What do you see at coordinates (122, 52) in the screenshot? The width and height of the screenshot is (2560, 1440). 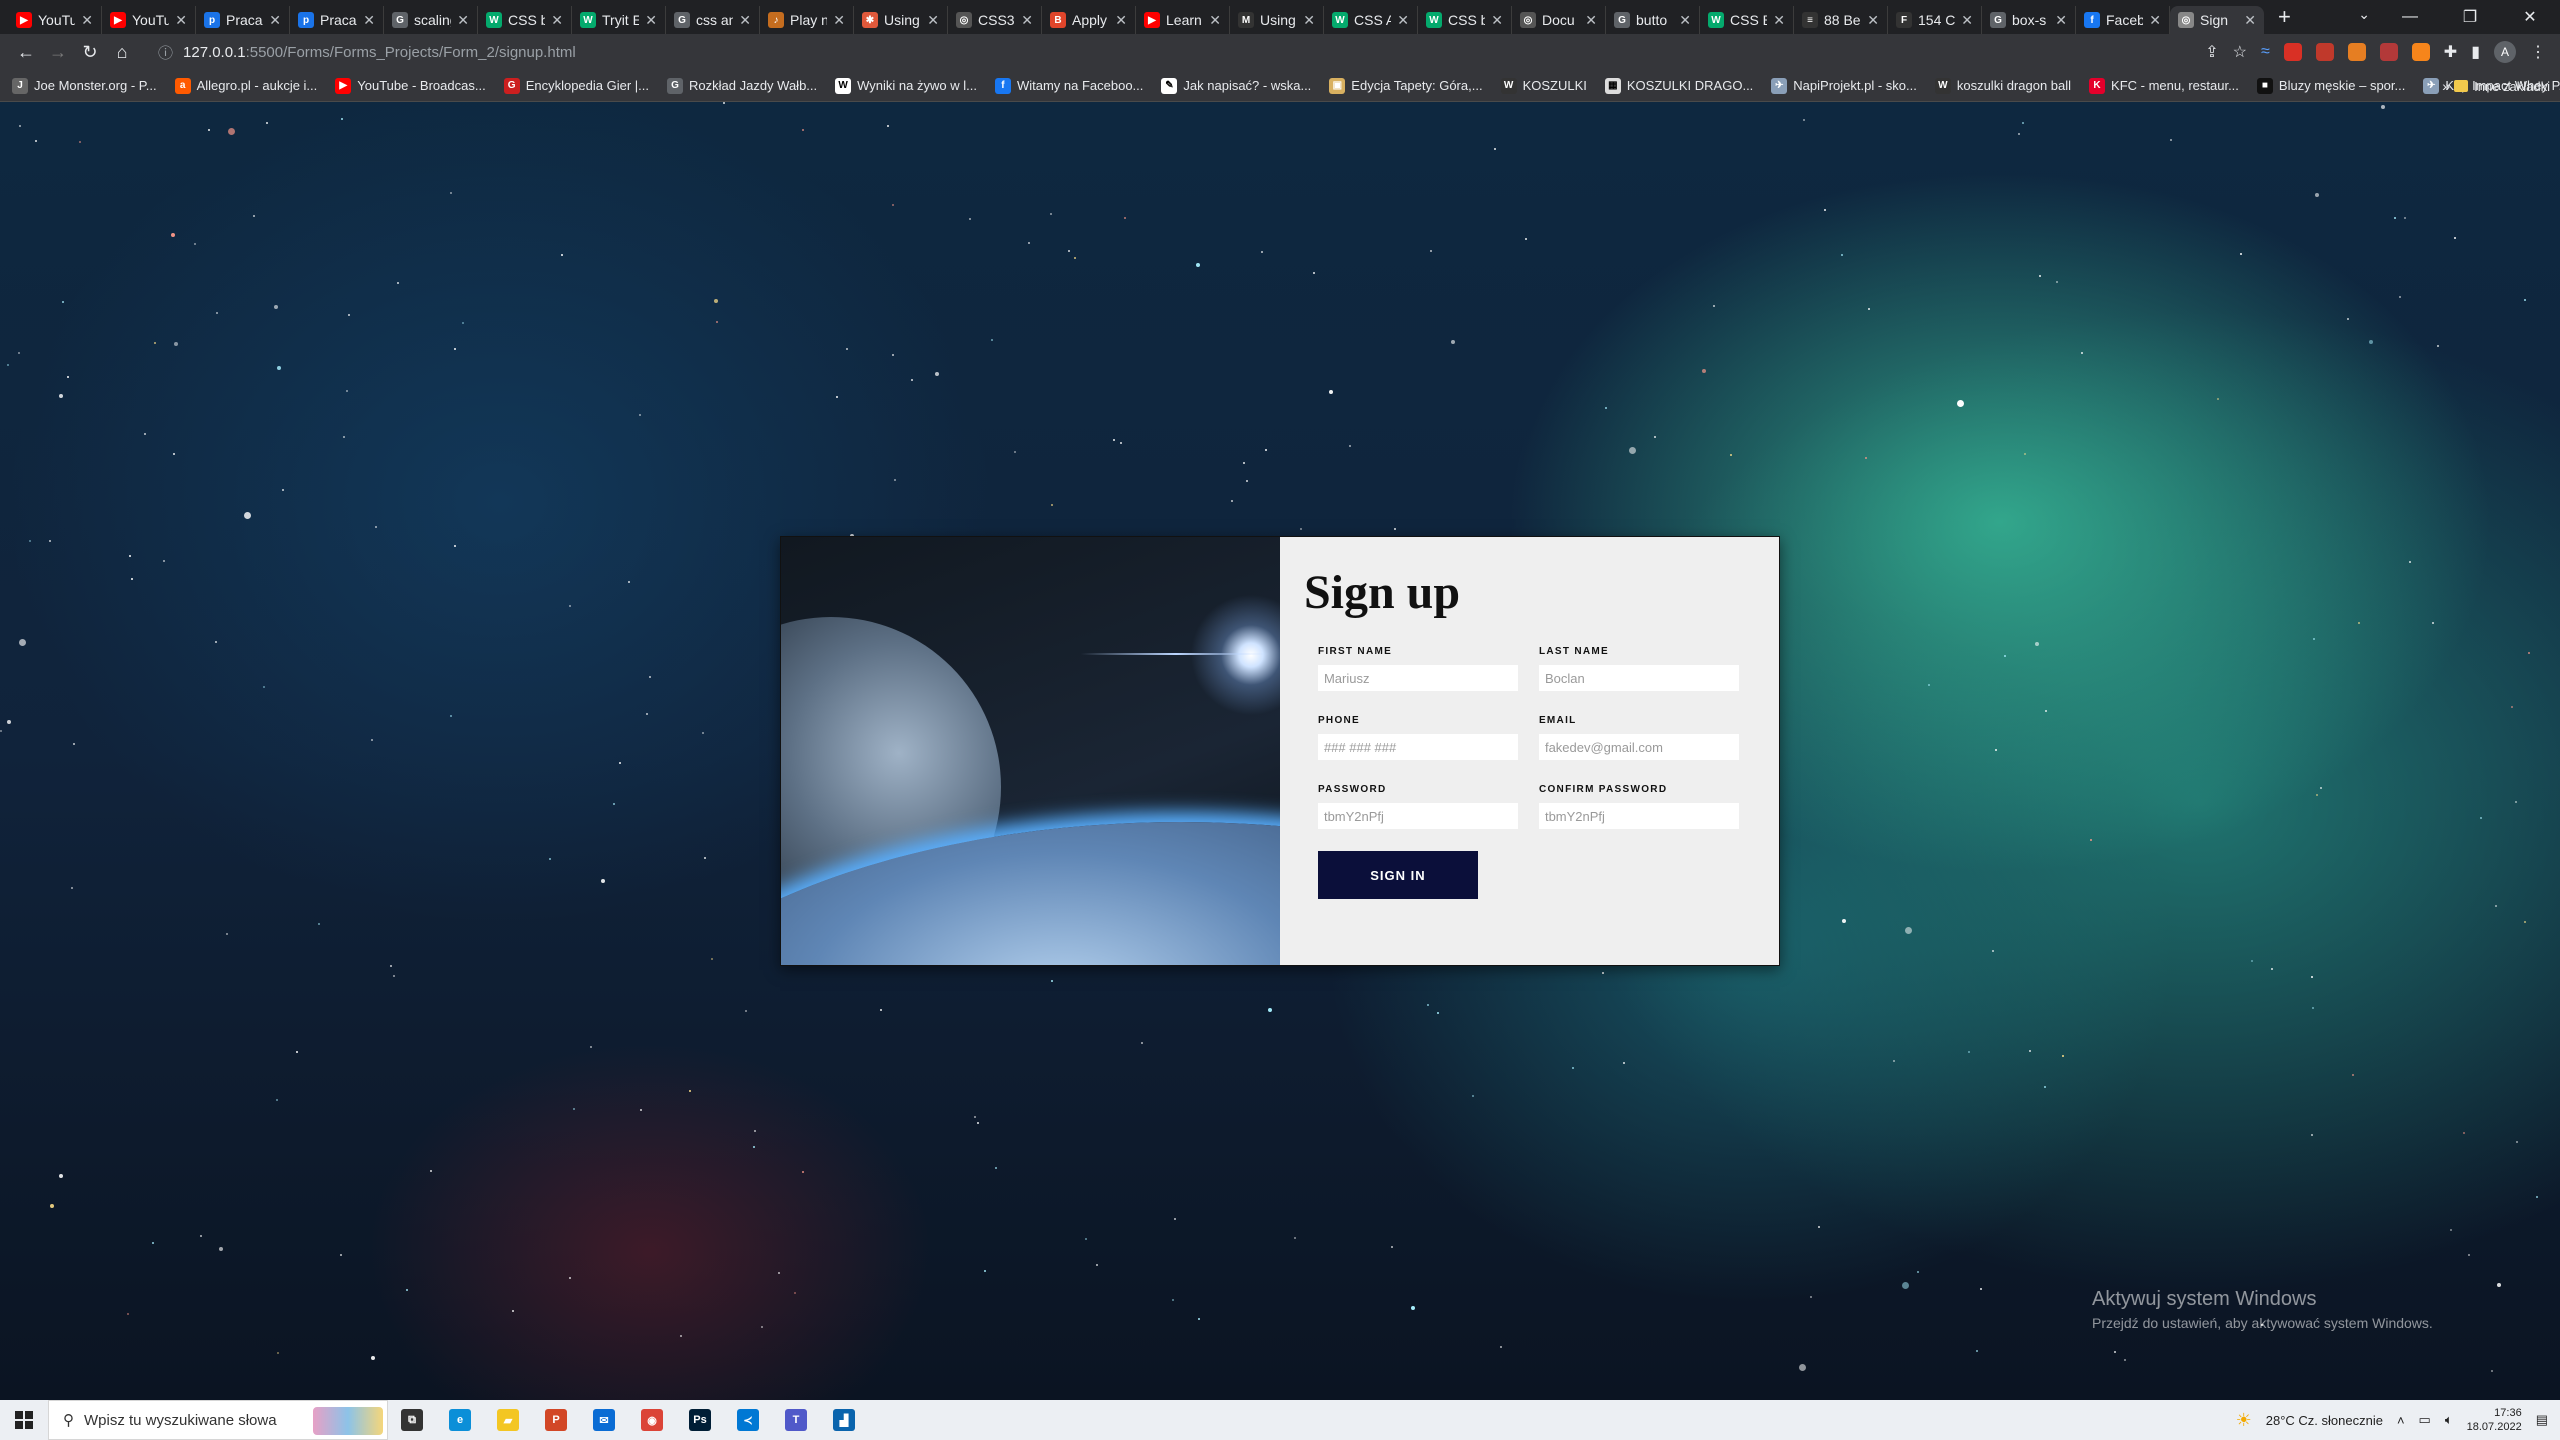 I see `home-icon: ⌂` at bounding box center [122, 52].